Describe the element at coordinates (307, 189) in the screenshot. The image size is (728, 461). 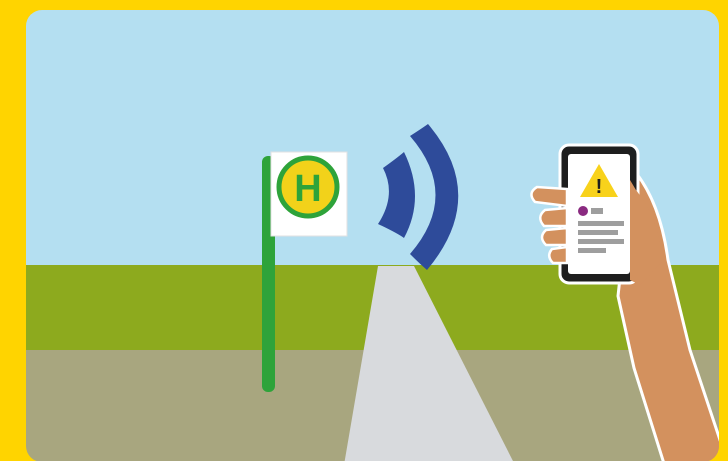
I see `bus-stop-letter: H` at that location.